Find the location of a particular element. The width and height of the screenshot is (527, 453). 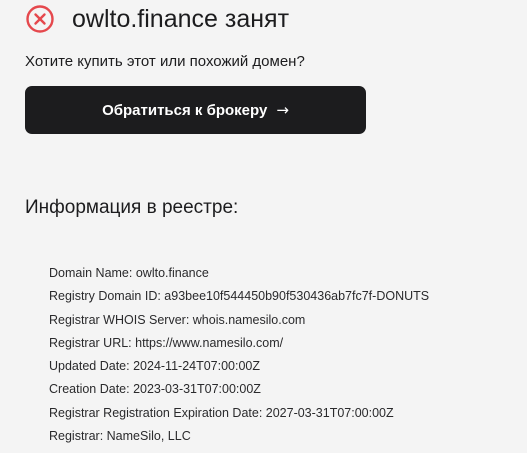

buy-domain-question: Хотите купить этот или похожий домен? is located at coordinates (165, 61).